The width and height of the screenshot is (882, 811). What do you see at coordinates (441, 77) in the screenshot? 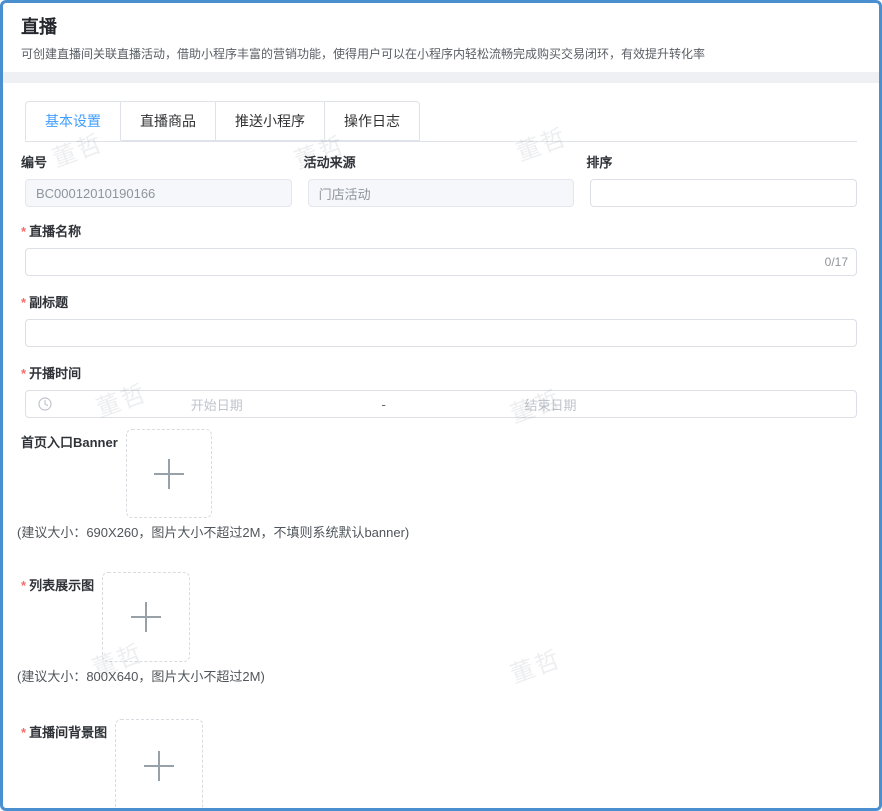
I see `section-divider` at bounding box center [441, 77].